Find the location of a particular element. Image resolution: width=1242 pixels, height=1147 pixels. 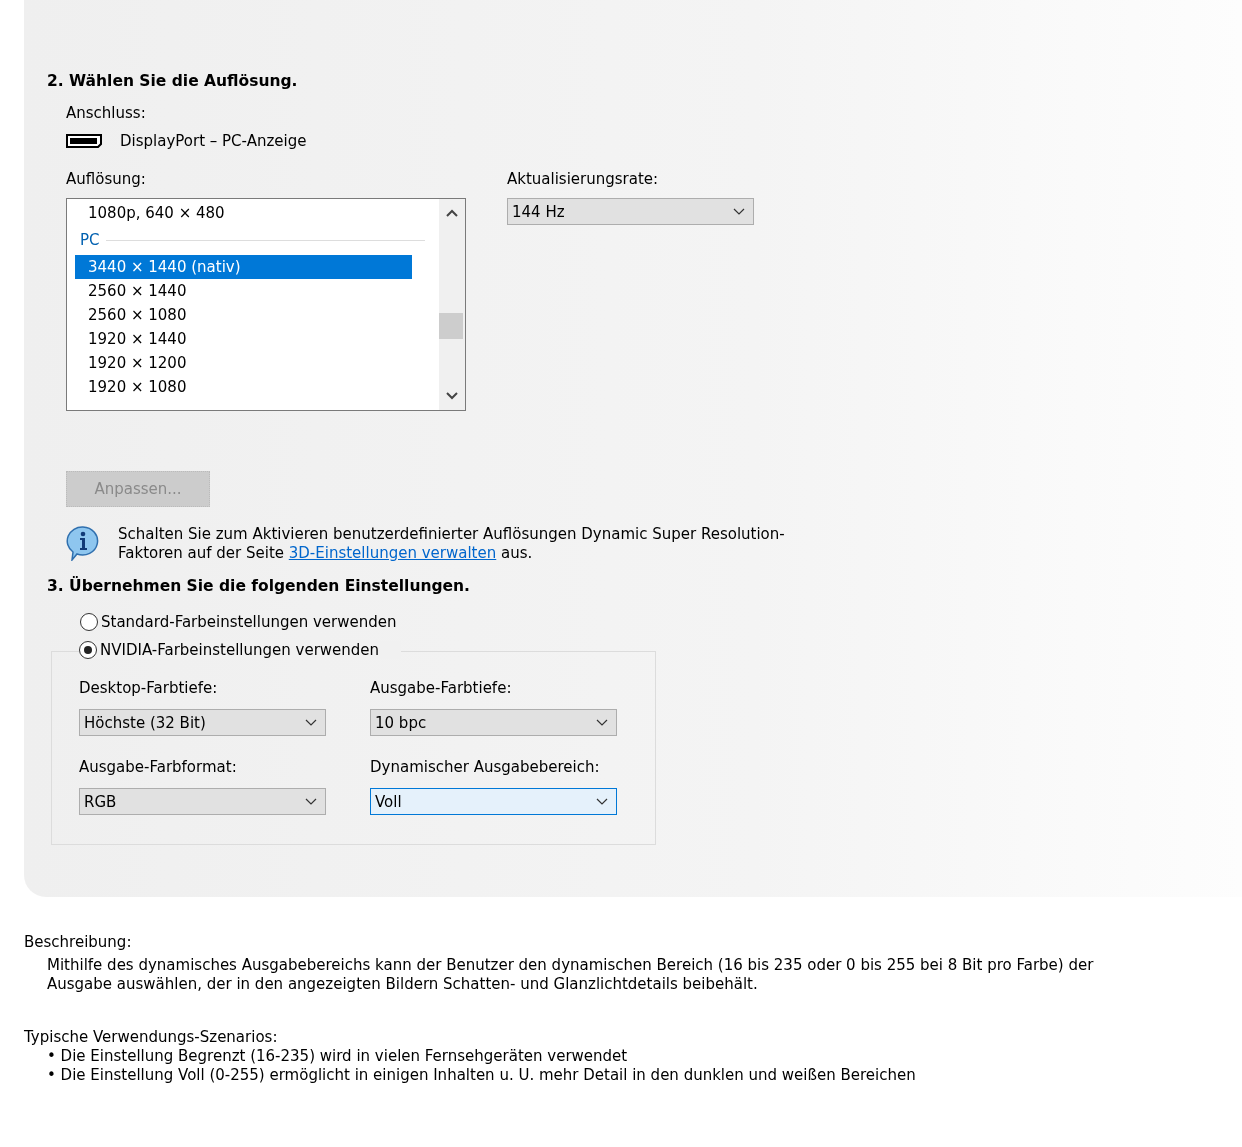

scenario-bullet: • Die Einstellung Begrenzt (16-235) wird in vielen Fernsehgeräten verwendet is located at coordinates (338, 1056).